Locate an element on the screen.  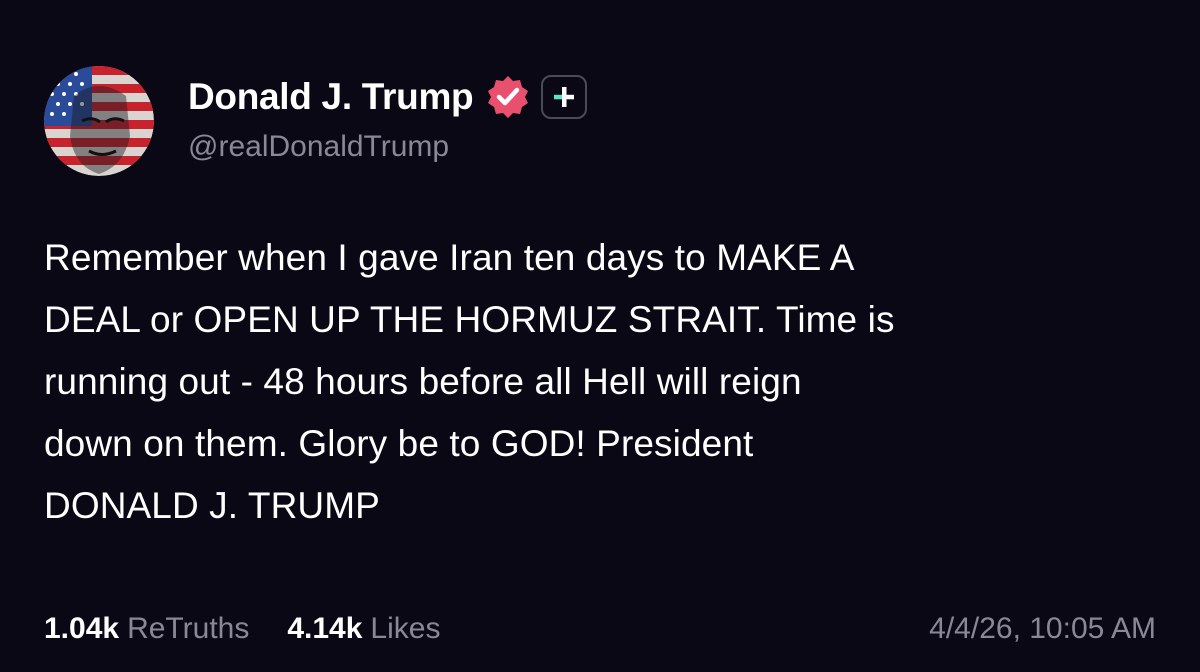
post-stats: 1.04k ReTruths 4.14k Likes is located at coordinates (261, 629).